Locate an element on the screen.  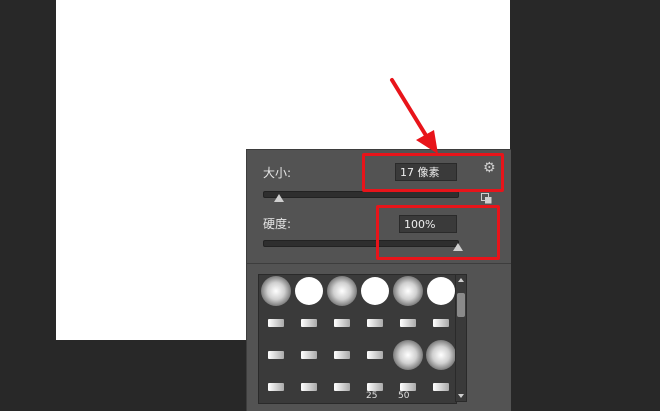
size-slider is located at coordinates (361, 194).